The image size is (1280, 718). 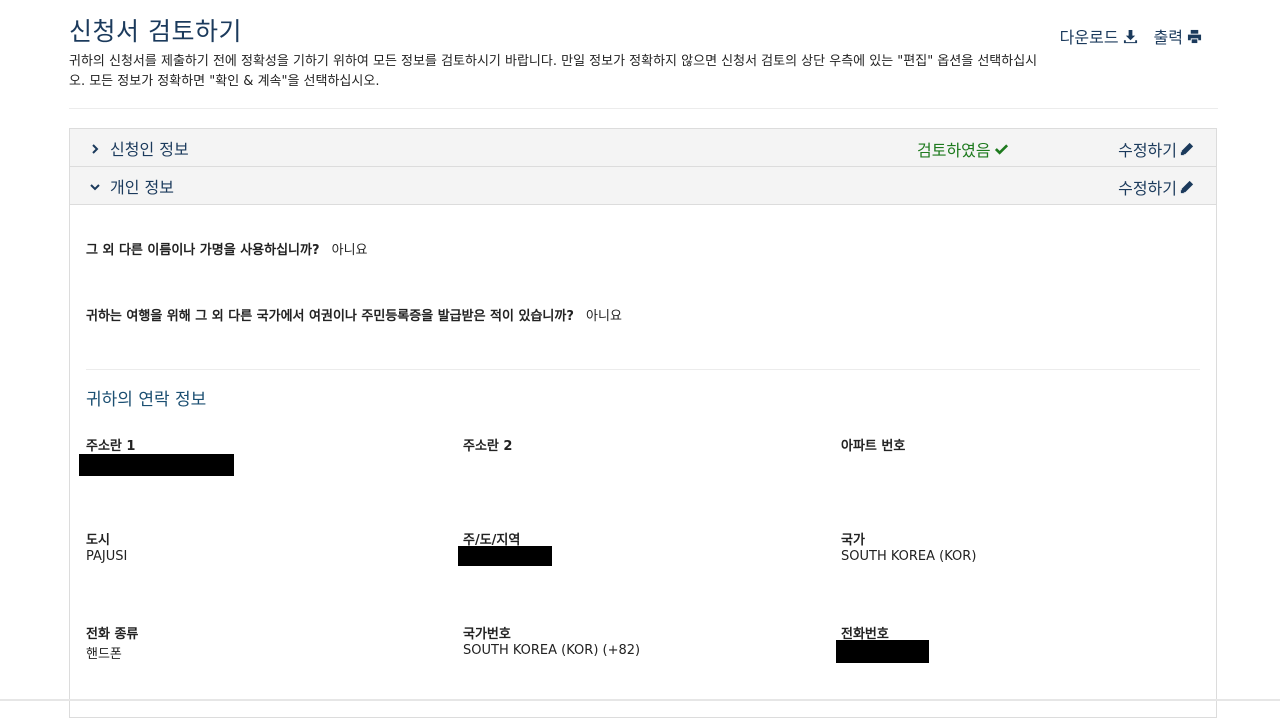 I want to click on field-label: 주소란 1, so click(x=111, y=446).